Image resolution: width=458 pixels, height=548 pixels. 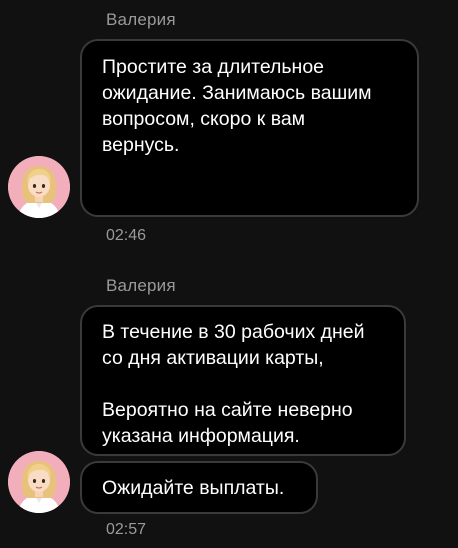 I want to click on message-line-blank, so click(x=244, y=384).